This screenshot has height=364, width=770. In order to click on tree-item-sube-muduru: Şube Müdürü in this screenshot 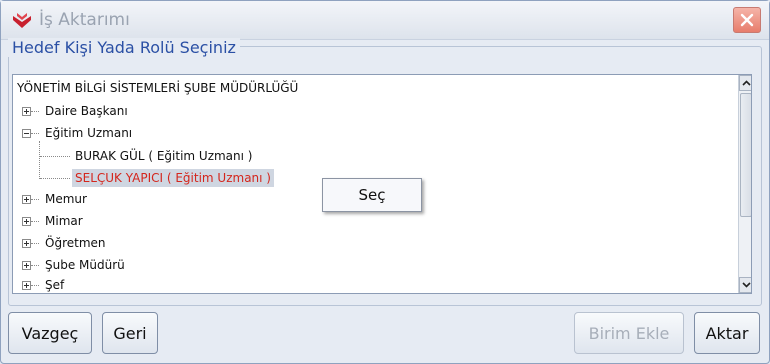, I will do `click(85, 265)`.